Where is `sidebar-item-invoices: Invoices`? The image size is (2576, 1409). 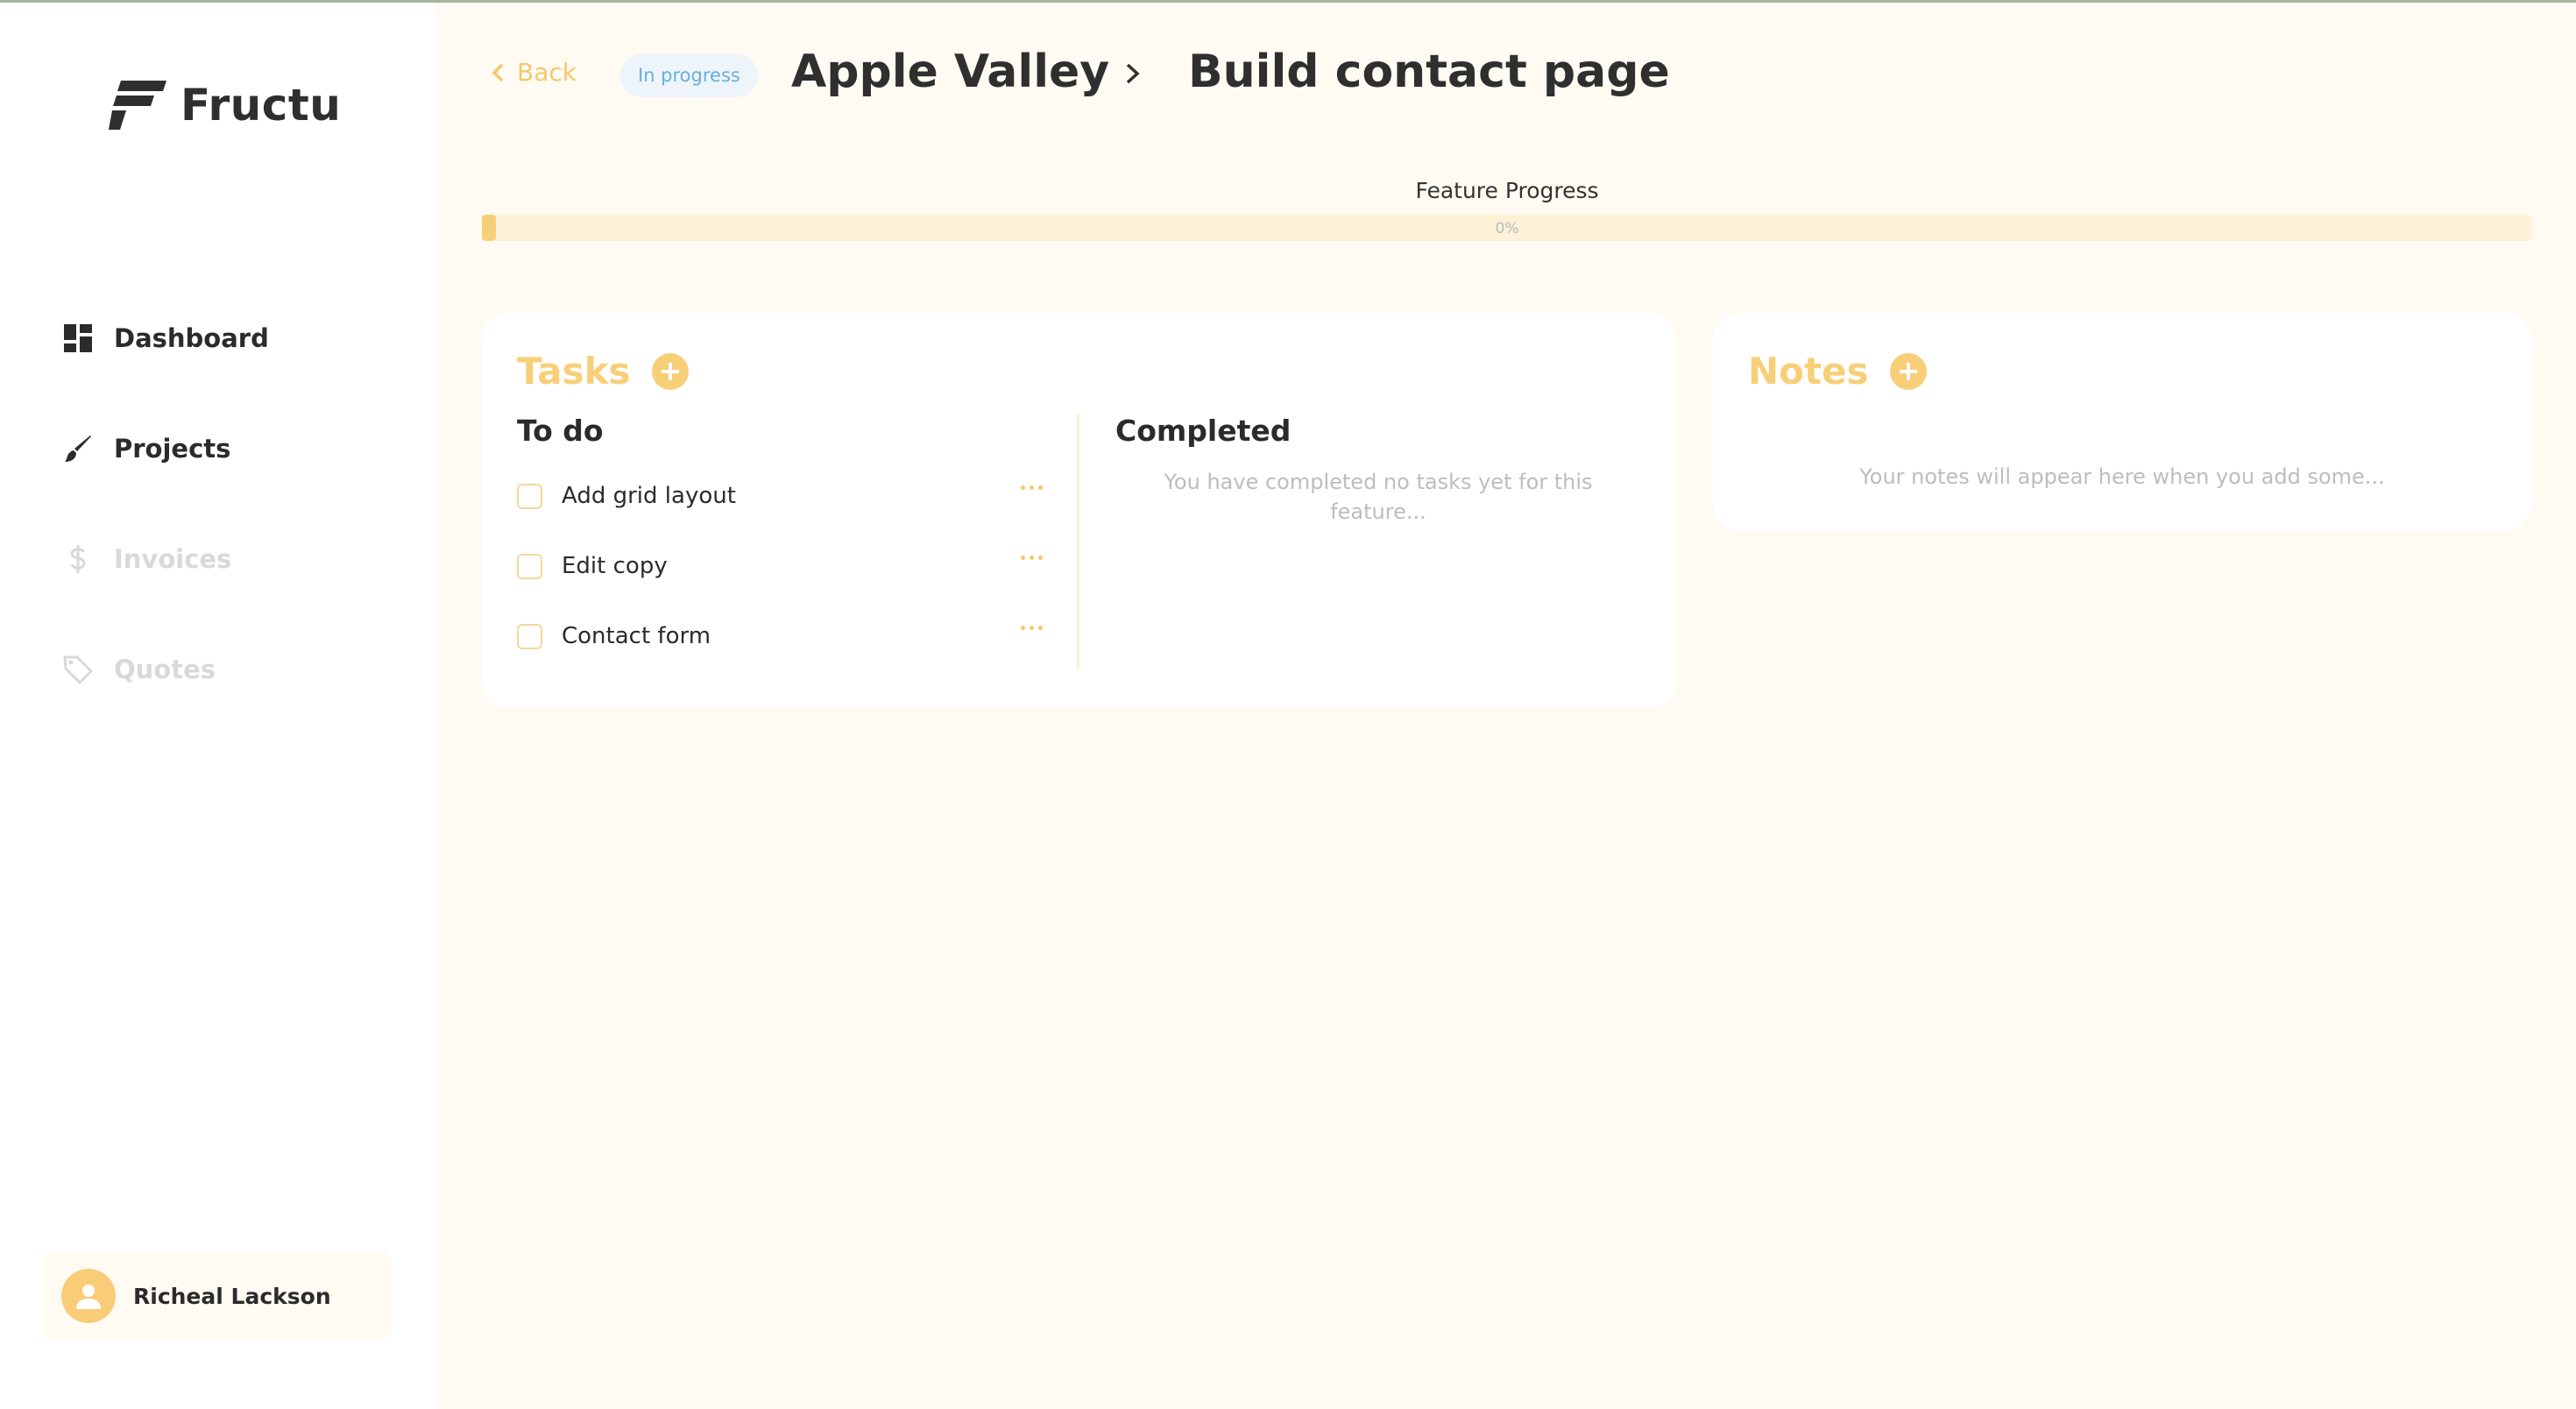 sidebar-item-invoices: Invoices is located at coordinates (147, 559).